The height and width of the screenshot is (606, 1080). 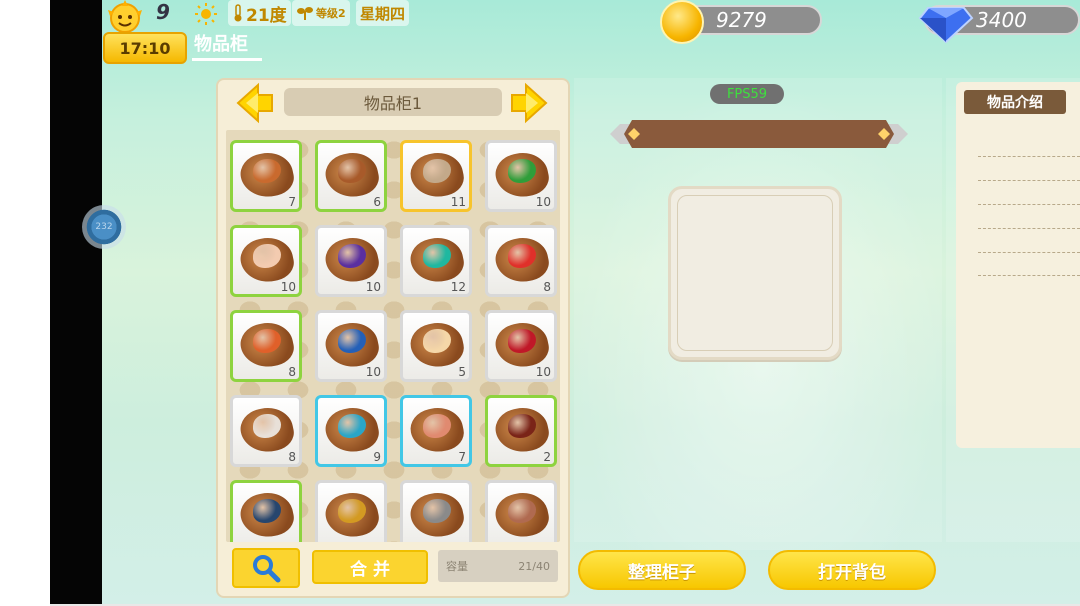 I want to click on locker-title: 物品柜1, so click(x=393, y=102).